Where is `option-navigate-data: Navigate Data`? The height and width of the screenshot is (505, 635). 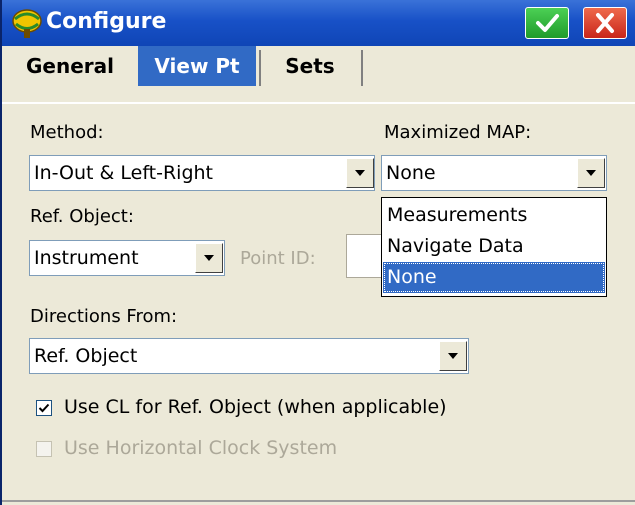 option-navigate-data: Navigate Data is located at coordinates (494, 246).